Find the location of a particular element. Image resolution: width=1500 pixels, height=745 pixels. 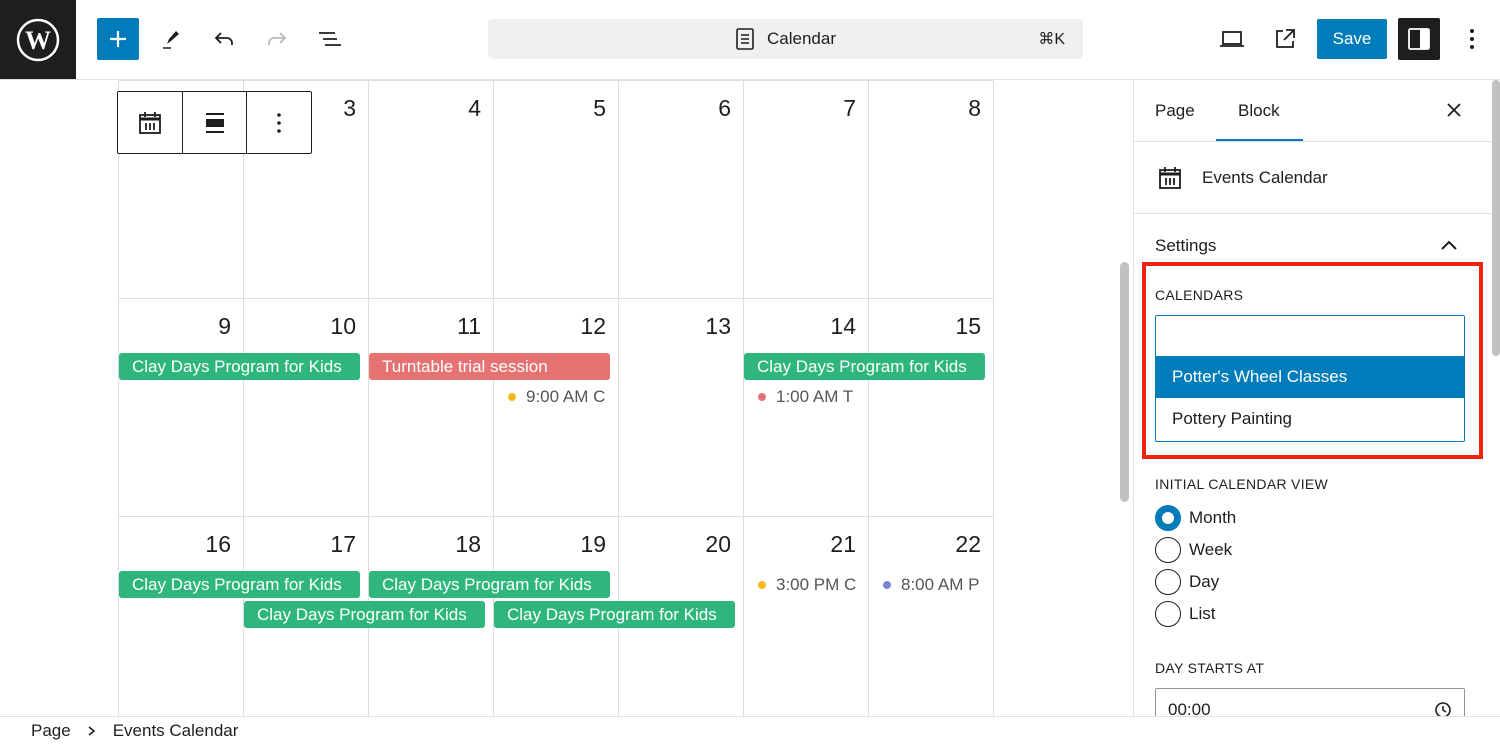

tools-button is located at coordinates (171, 39).